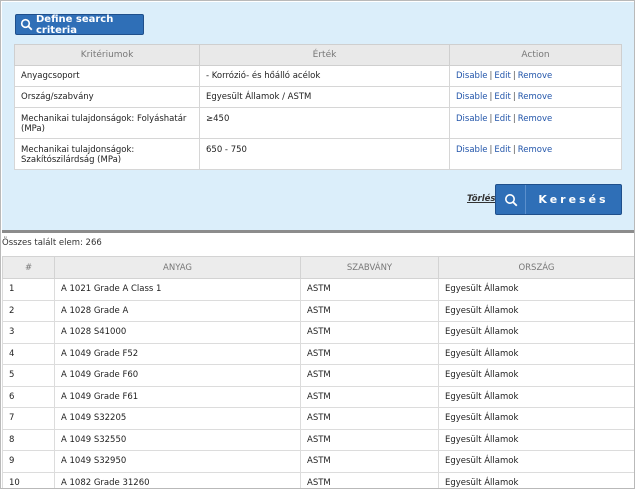 This screenshot has width=635, height=489. I want to click on criterion-cell: Anyagcsoport, so click(107, 76).